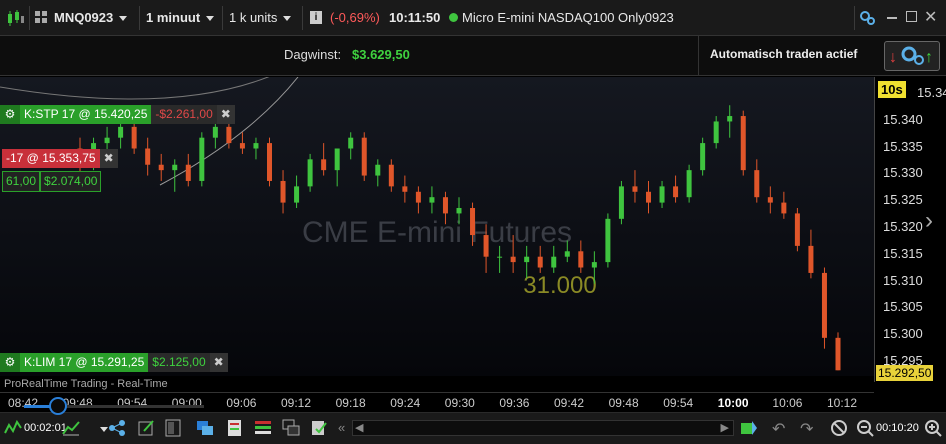  I want to click on position-pnl-tag: 61,00 $2.074,00, so click(52, 181).